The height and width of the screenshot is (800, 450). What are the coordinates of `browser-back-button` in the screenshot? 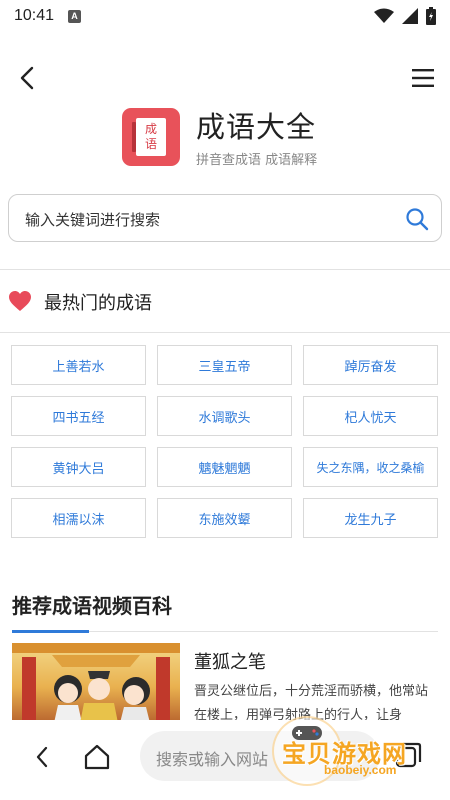 It's located at (42, 757).